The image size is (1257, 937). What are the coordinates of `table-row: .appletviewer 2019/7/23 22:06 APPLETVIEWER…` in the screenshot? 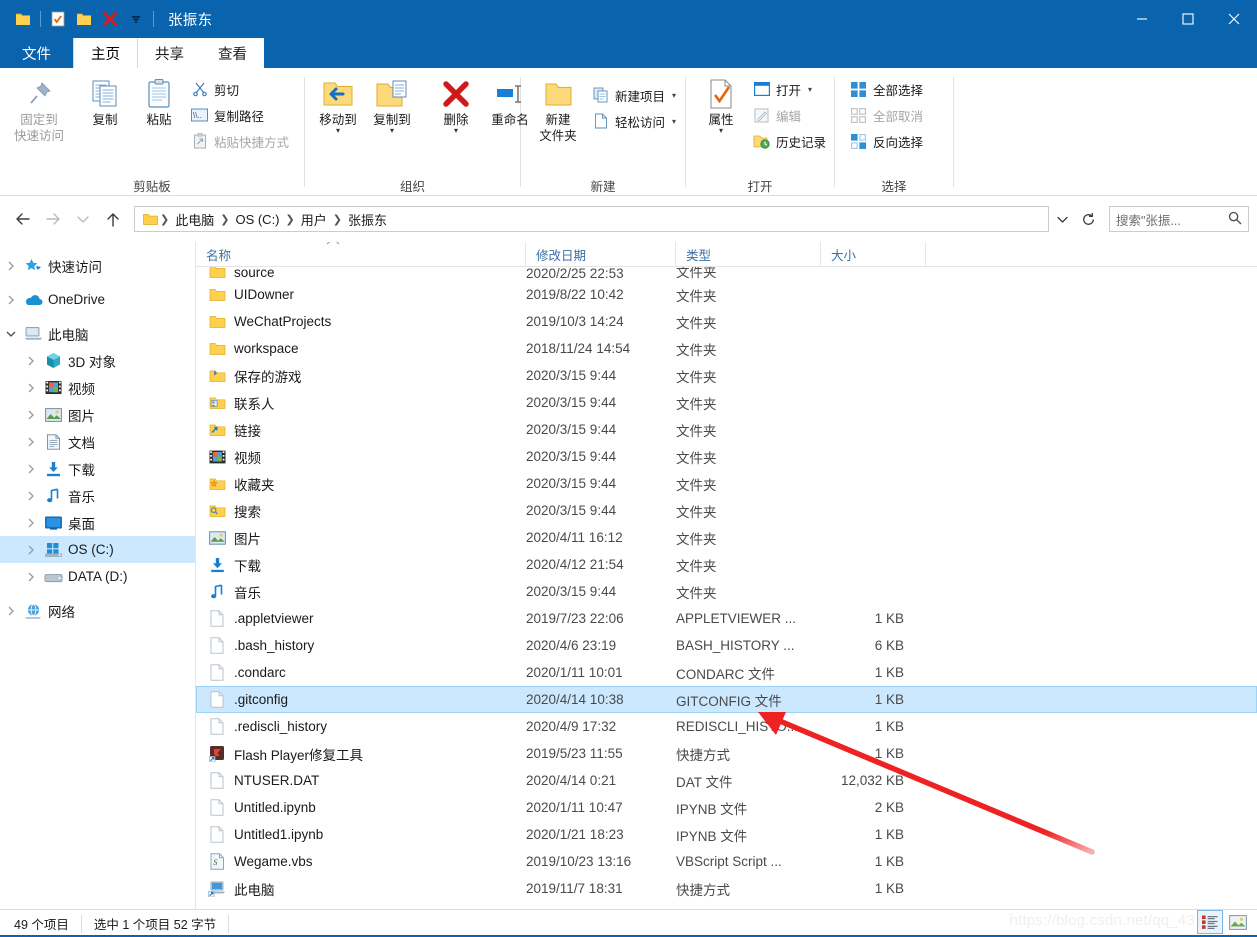 It's located at (726, 618).